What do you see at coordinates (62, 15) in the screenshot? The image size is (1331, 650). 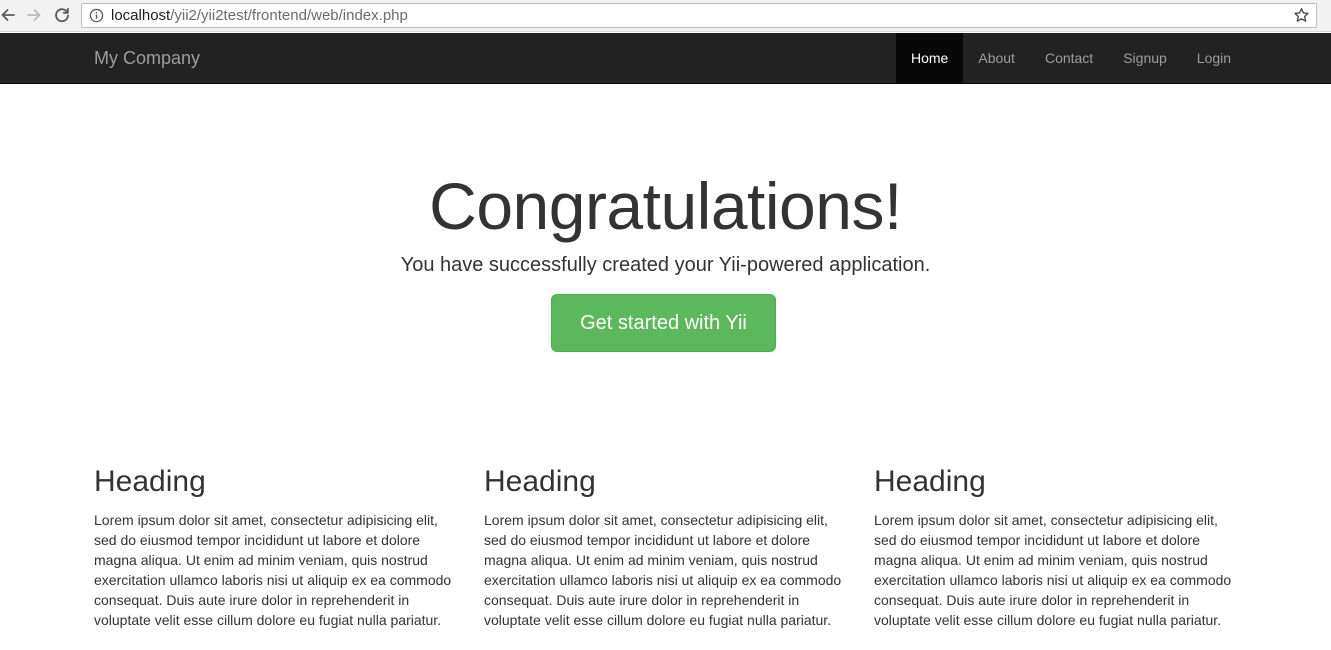 I see `reload-icon` at bounding box center [62, 15].